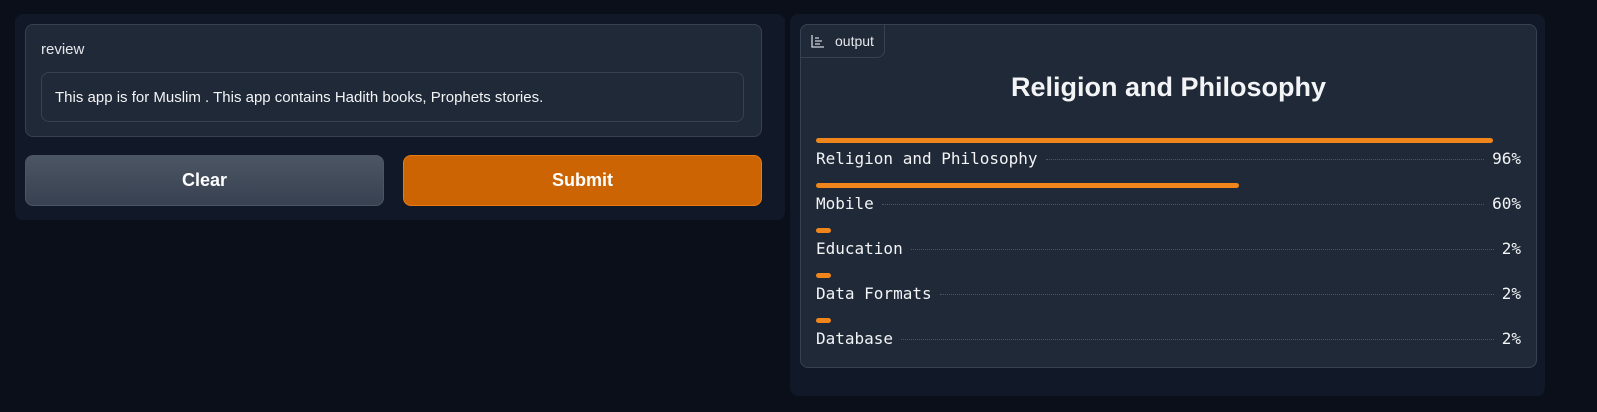  I want to click on confidence-label: Mobile, so click(845, 203).